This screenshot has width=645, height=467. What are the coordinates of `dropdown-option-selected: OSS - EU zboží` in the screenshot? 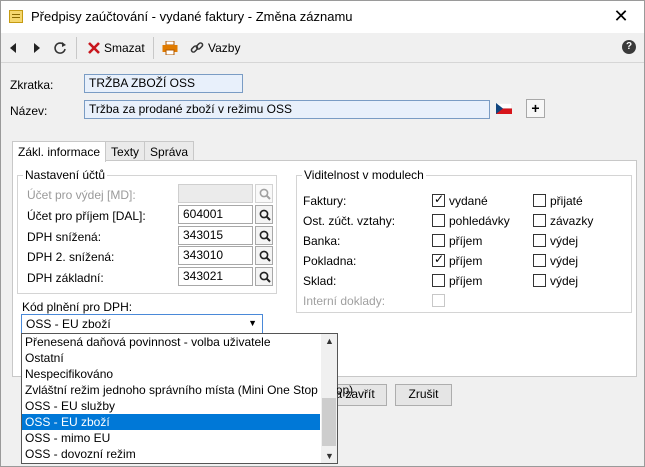 It's located at (171, 422).